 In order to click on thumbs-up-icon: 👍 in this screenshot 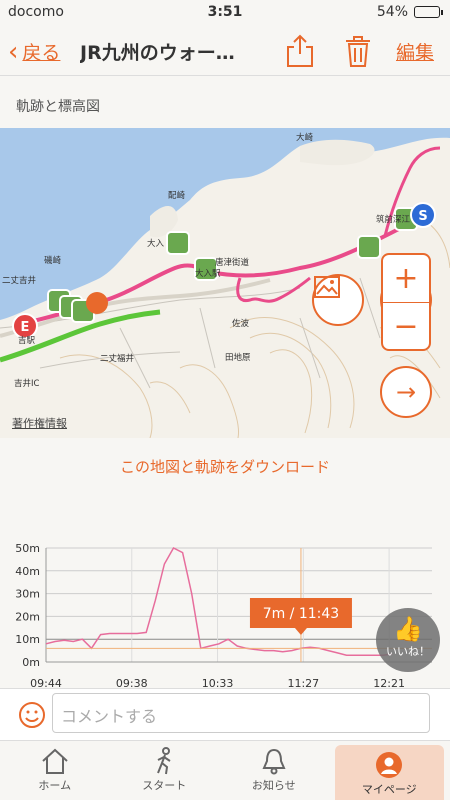, I will do `click(408, 629)`.